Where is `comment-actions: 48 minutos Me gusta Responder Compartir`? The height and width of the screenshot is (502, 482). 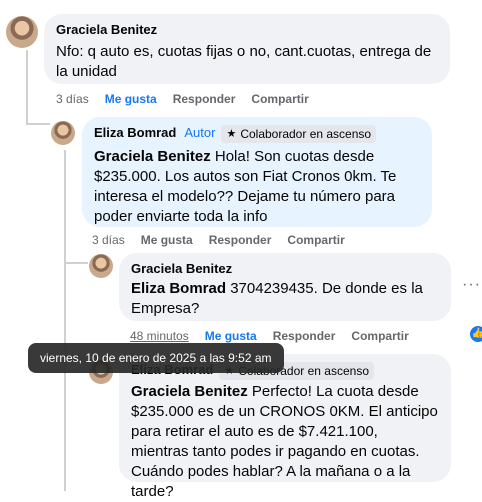 comment-actions: 48 minutos Me gusta Responder Compartir is located at coordinates (277, 336).